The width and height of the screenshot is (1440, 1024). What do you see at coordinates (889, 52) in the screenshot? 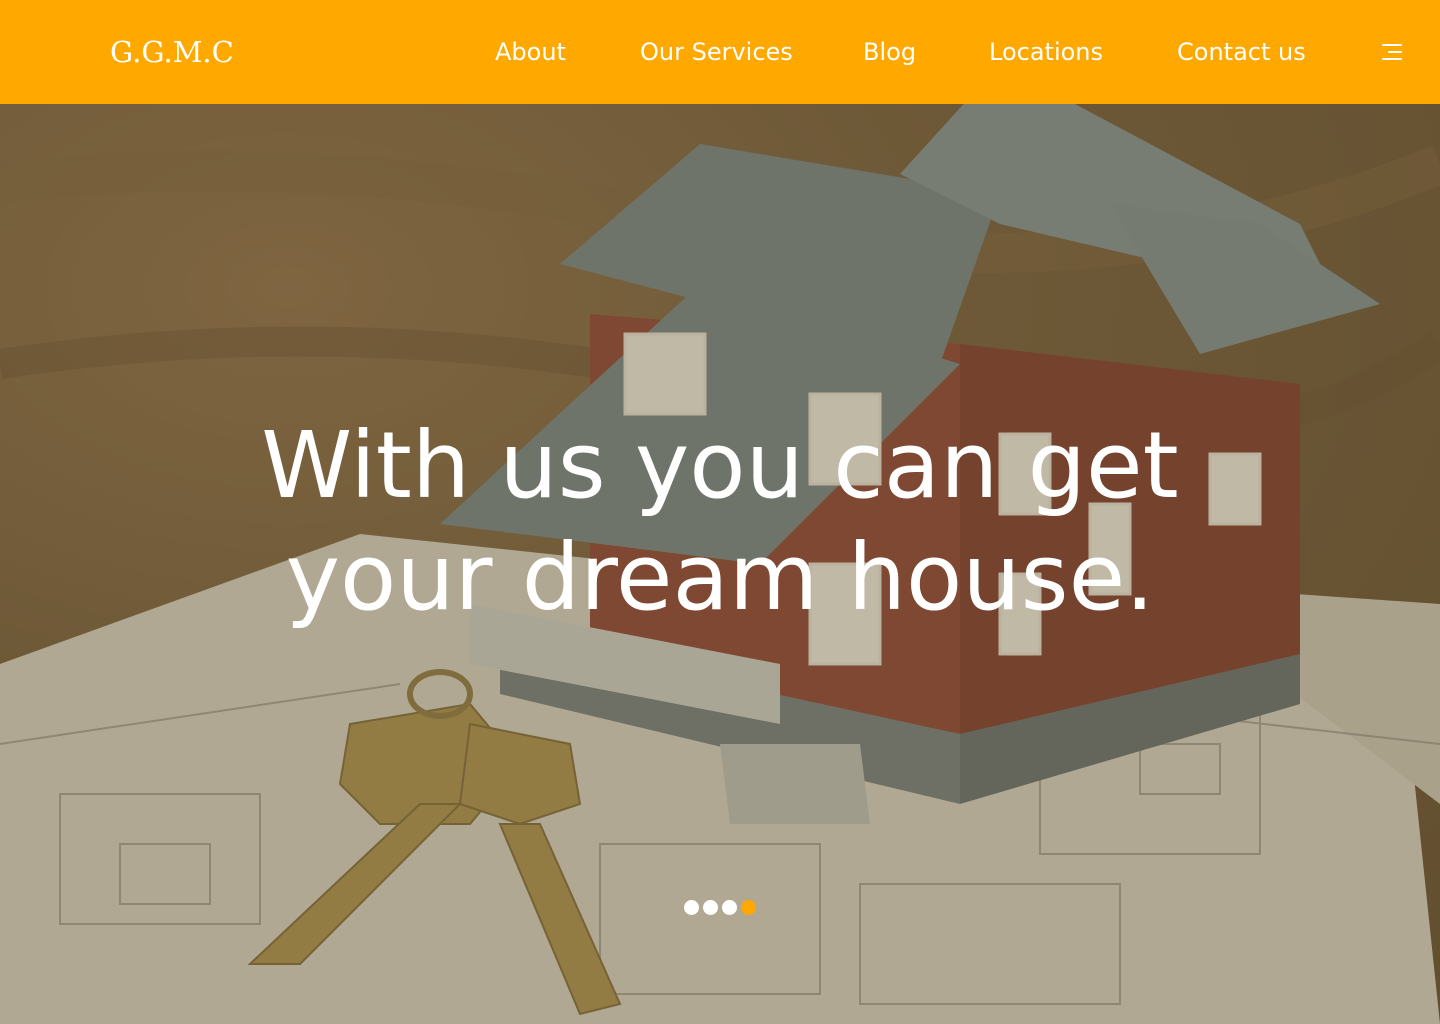
I see `nav-link-blog: Blog` at bounding box center [889, 52].